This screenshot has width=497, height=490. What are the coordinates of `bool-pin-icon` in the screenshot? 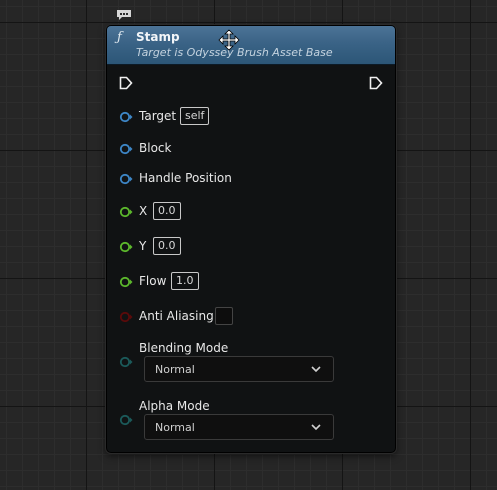 It's located at (126, 317).